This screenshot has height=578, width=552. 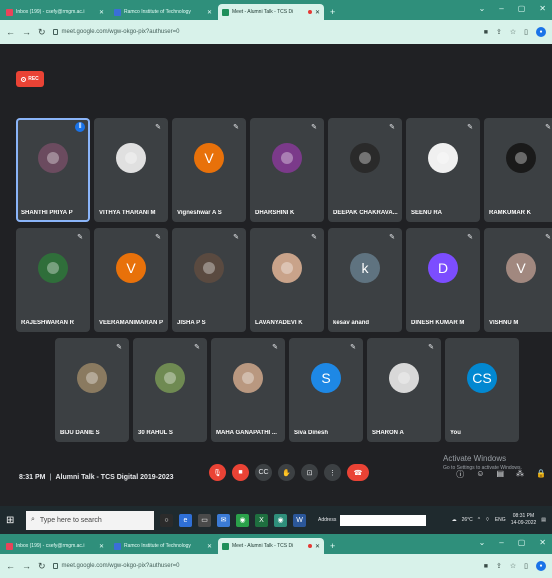 What do you see at coordinates (358, 472) in the screenshot?
I see `leave-call-button: ☎` at bounding box center [358, 472].